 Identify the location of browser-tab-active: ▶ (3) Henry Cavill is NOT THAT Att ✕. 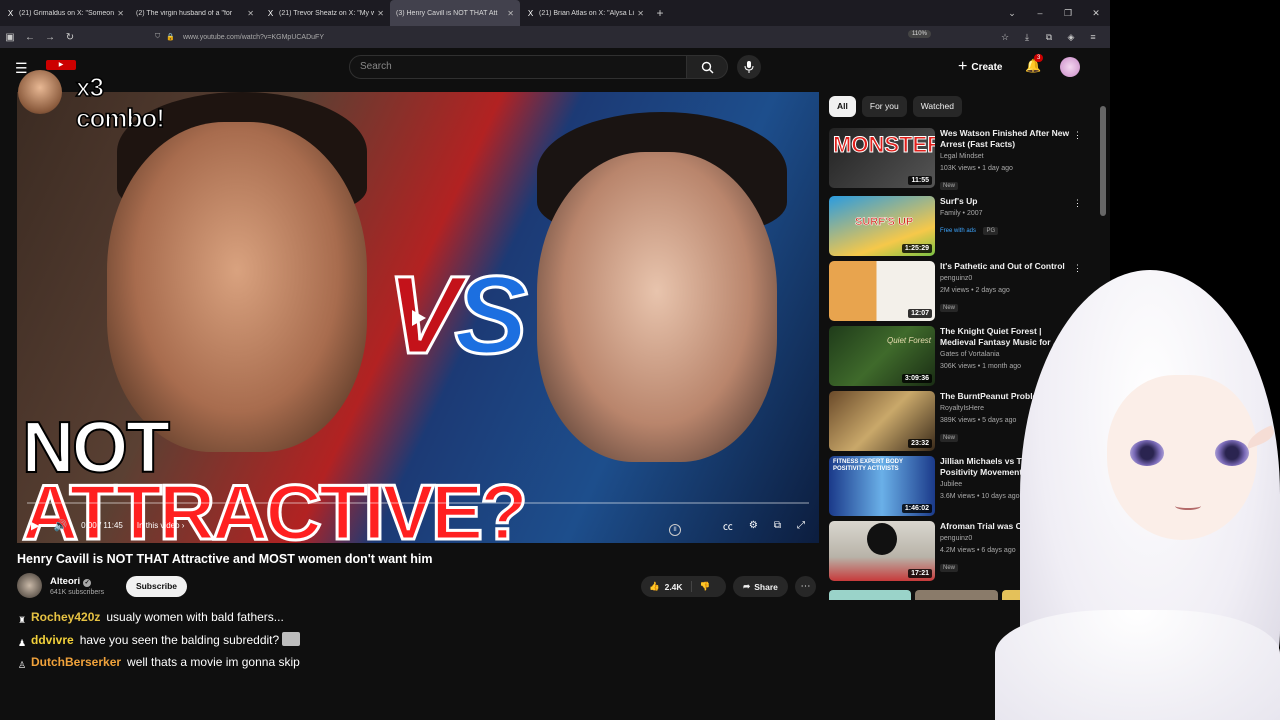
(455, 13).